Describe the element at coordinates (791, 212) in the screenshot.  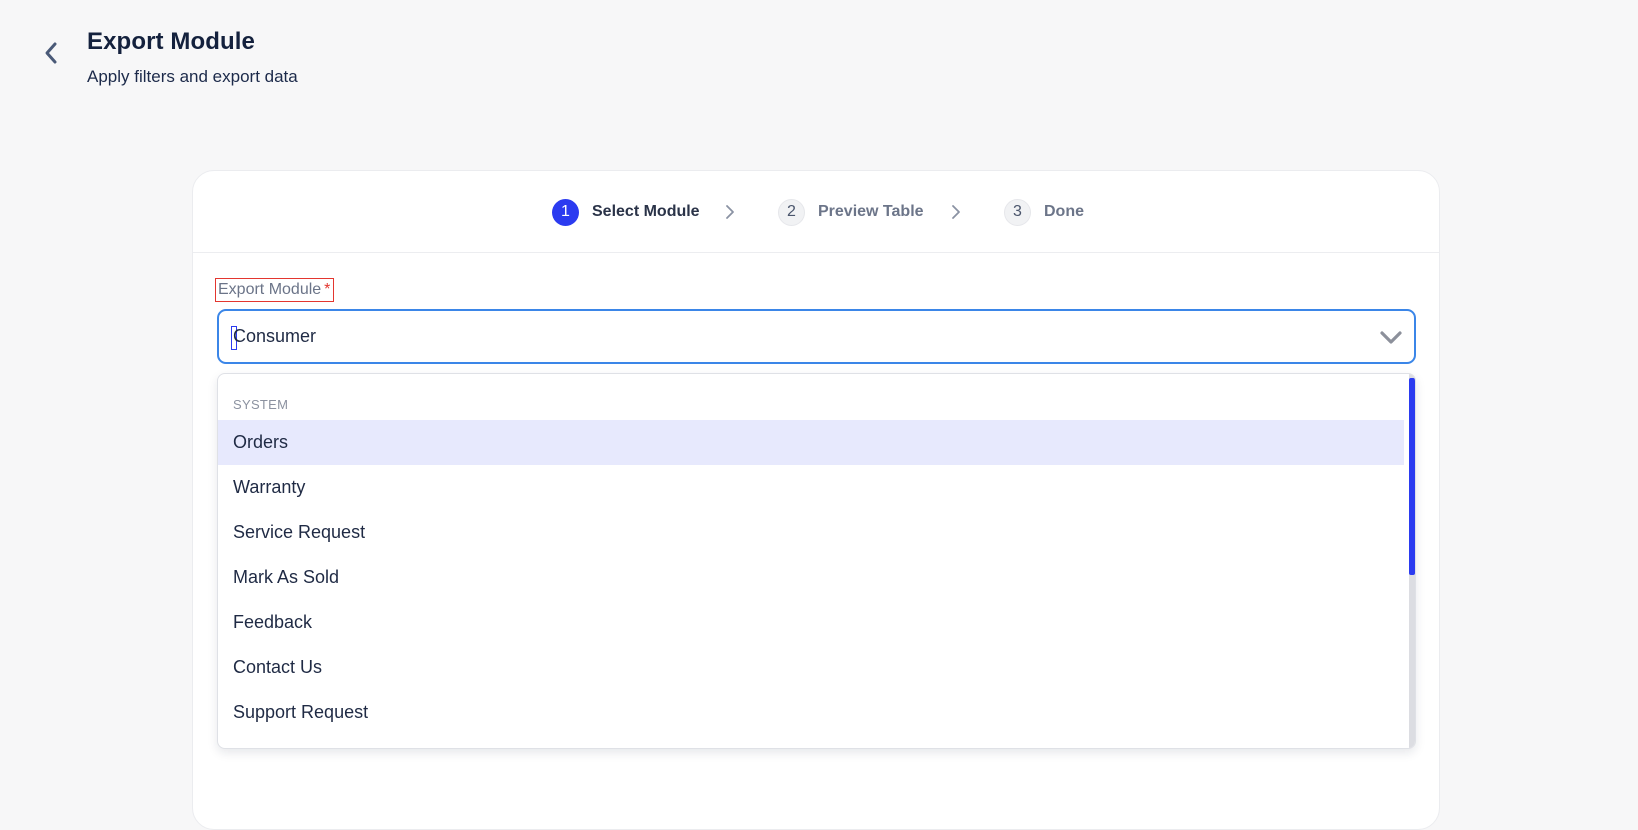
I see `step-number: 2` at that location.